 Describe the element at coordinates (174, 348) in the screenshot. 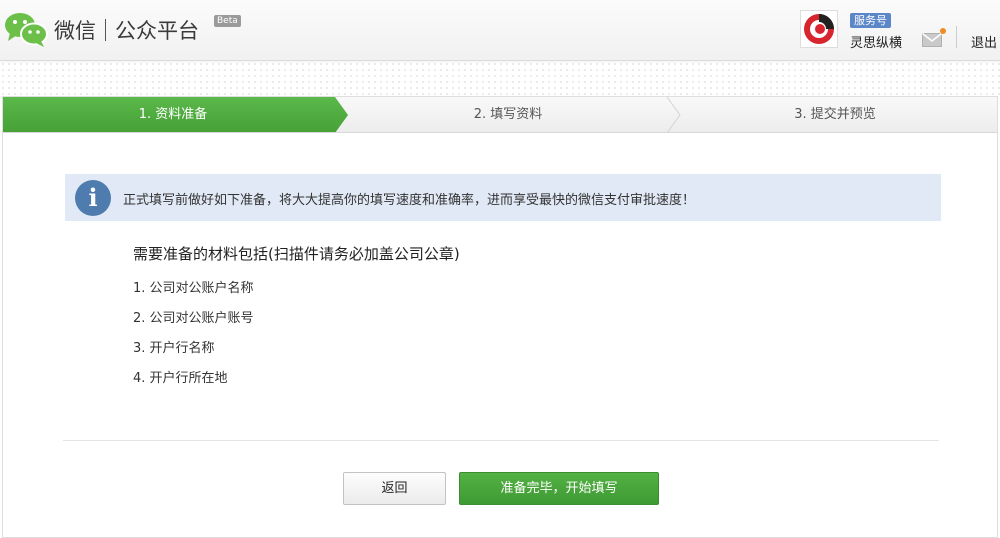

I see `list-item: 3. 开户行名称` at that location.